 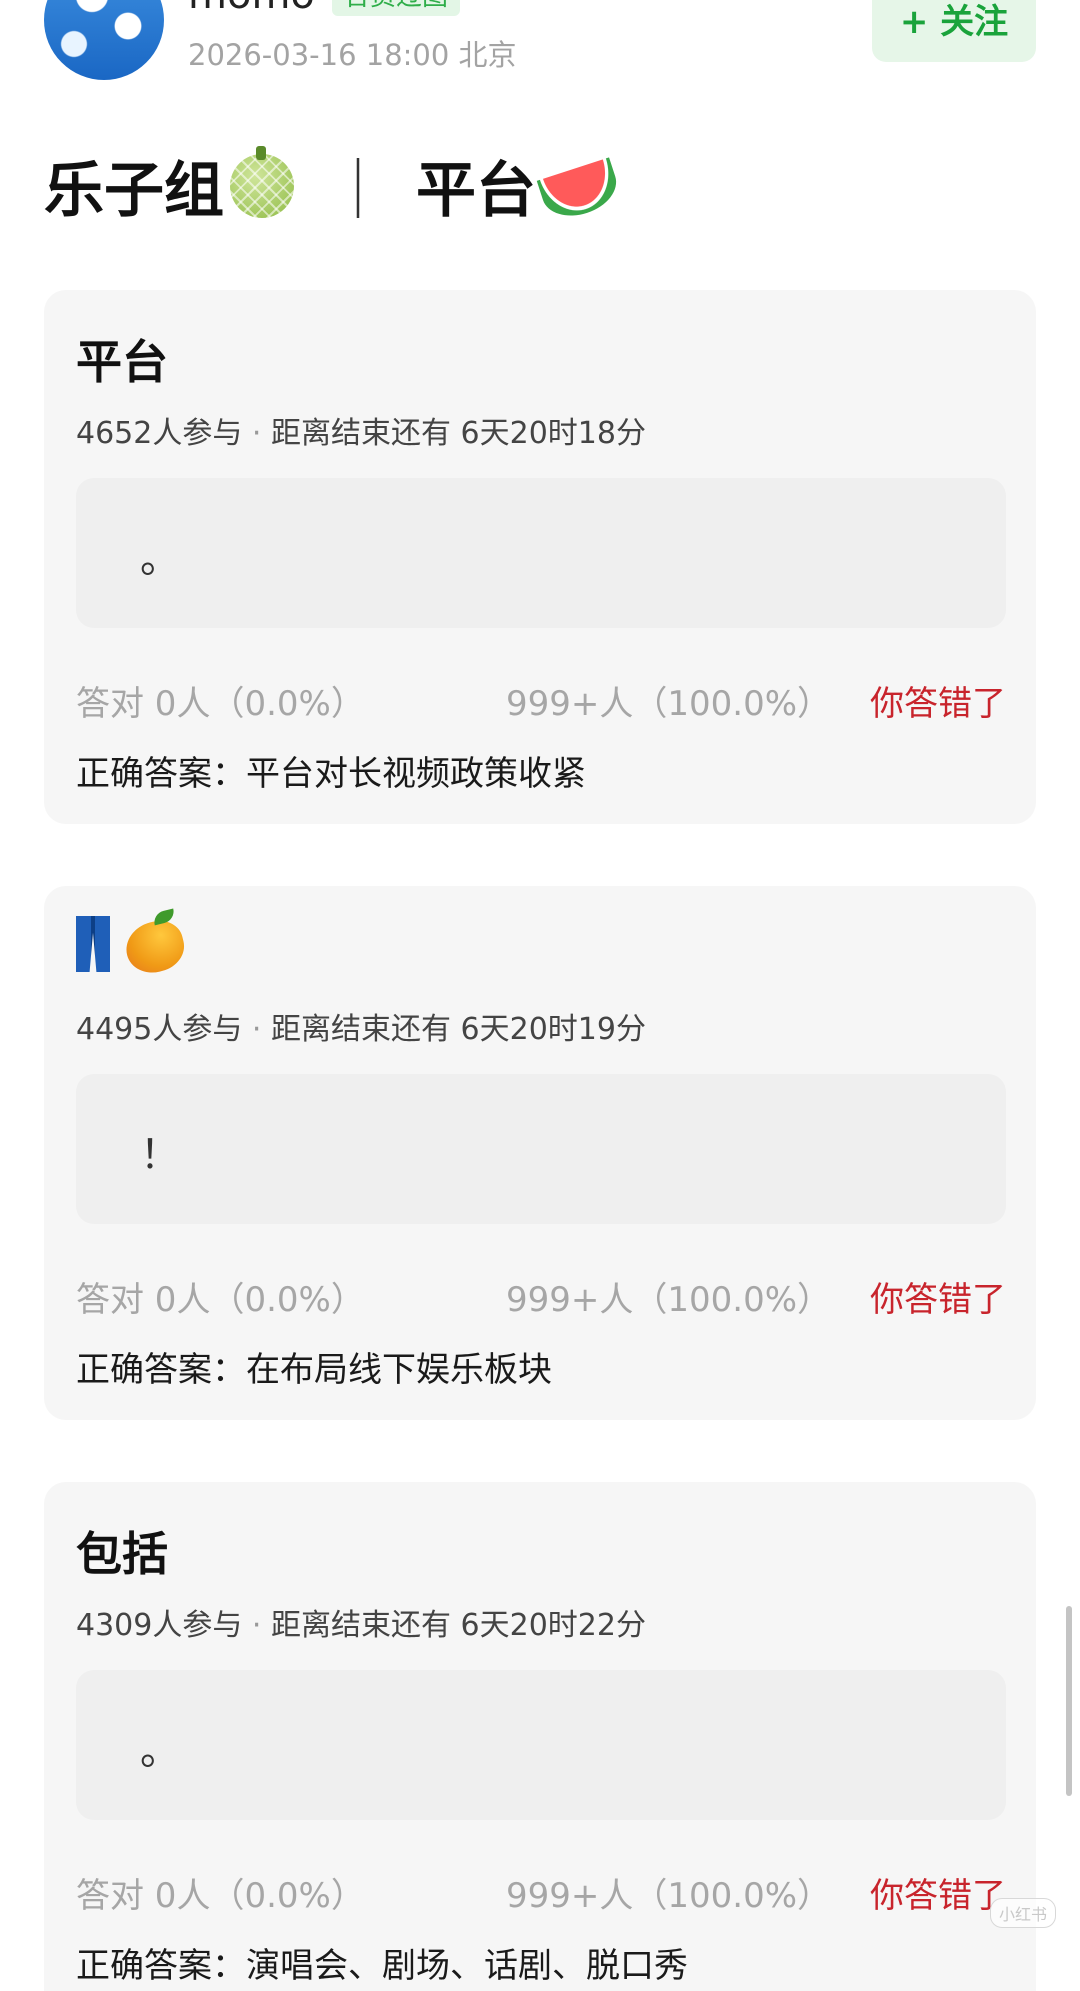 I want to click on jeans-icon, so click(x=93, y=944).